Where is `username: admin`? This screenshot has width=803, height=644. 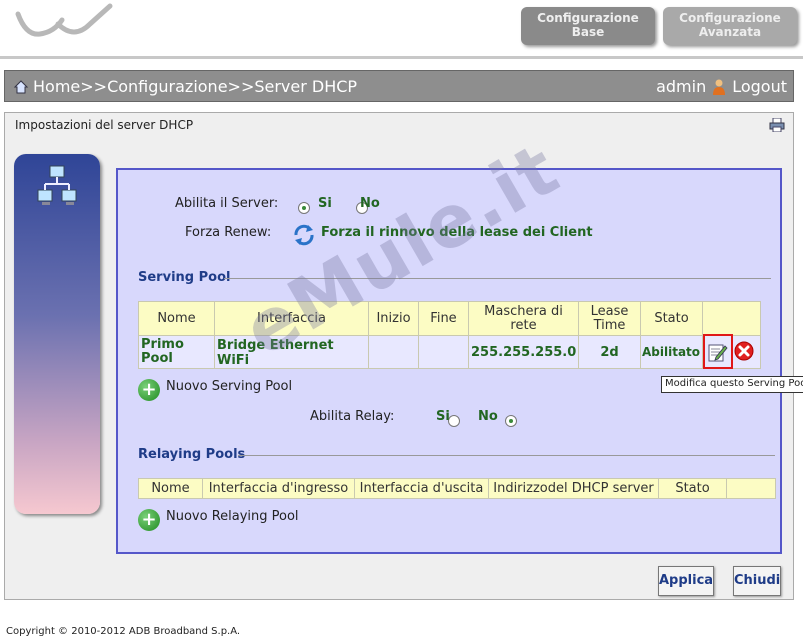 username: admin is located at coordinates (681, 86).